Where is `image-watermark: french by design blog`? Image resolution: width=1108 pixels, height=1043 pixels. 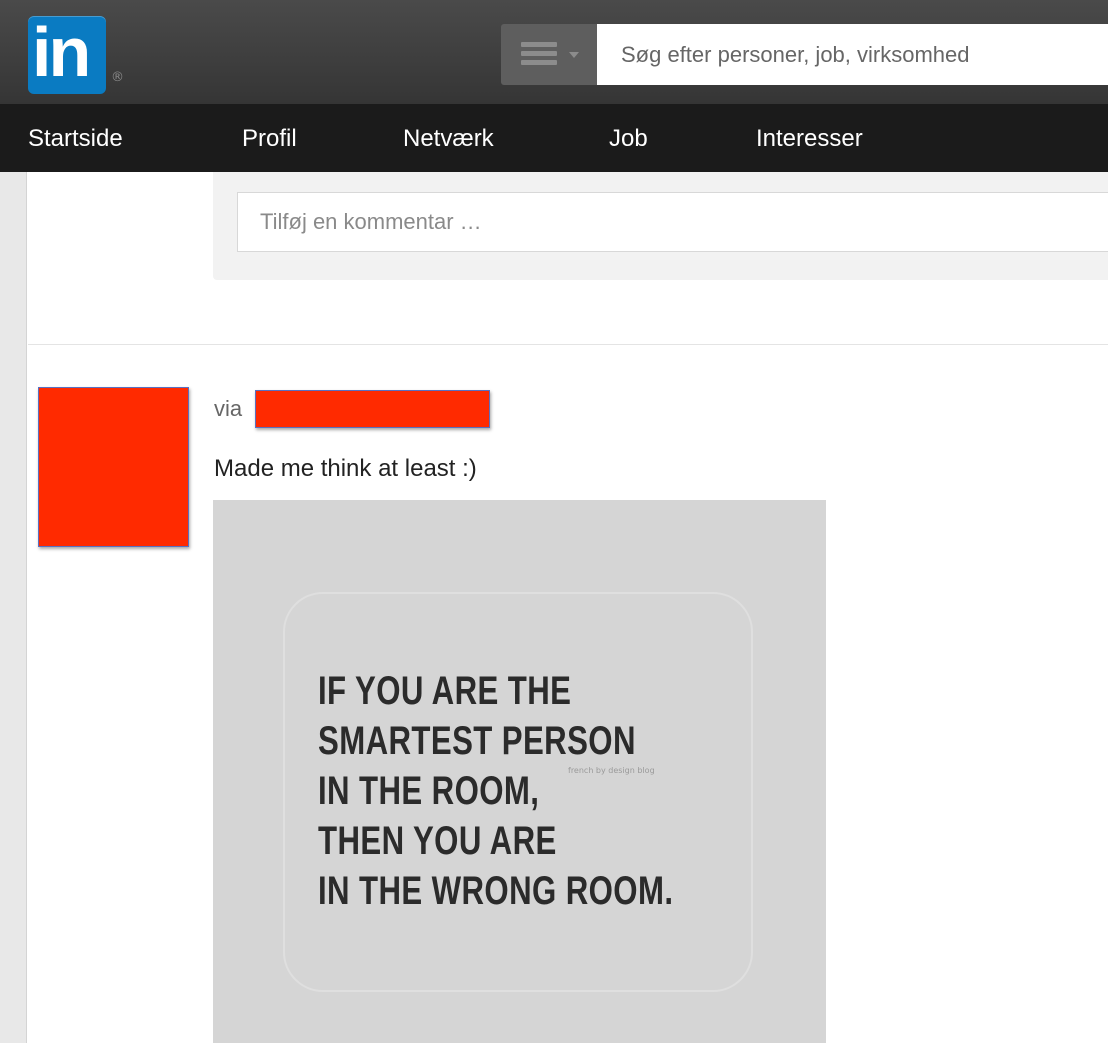 image-watermark: french by design blog is located at coordinates (611, 770).